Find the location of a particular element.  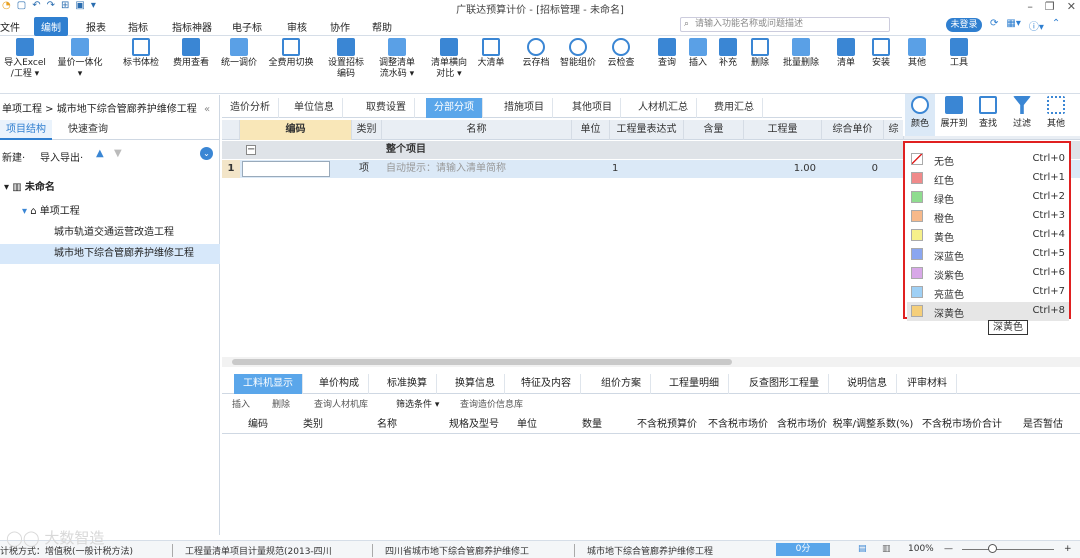

info-icon: ⓘ▾ is located at coordinates (1036, 25).